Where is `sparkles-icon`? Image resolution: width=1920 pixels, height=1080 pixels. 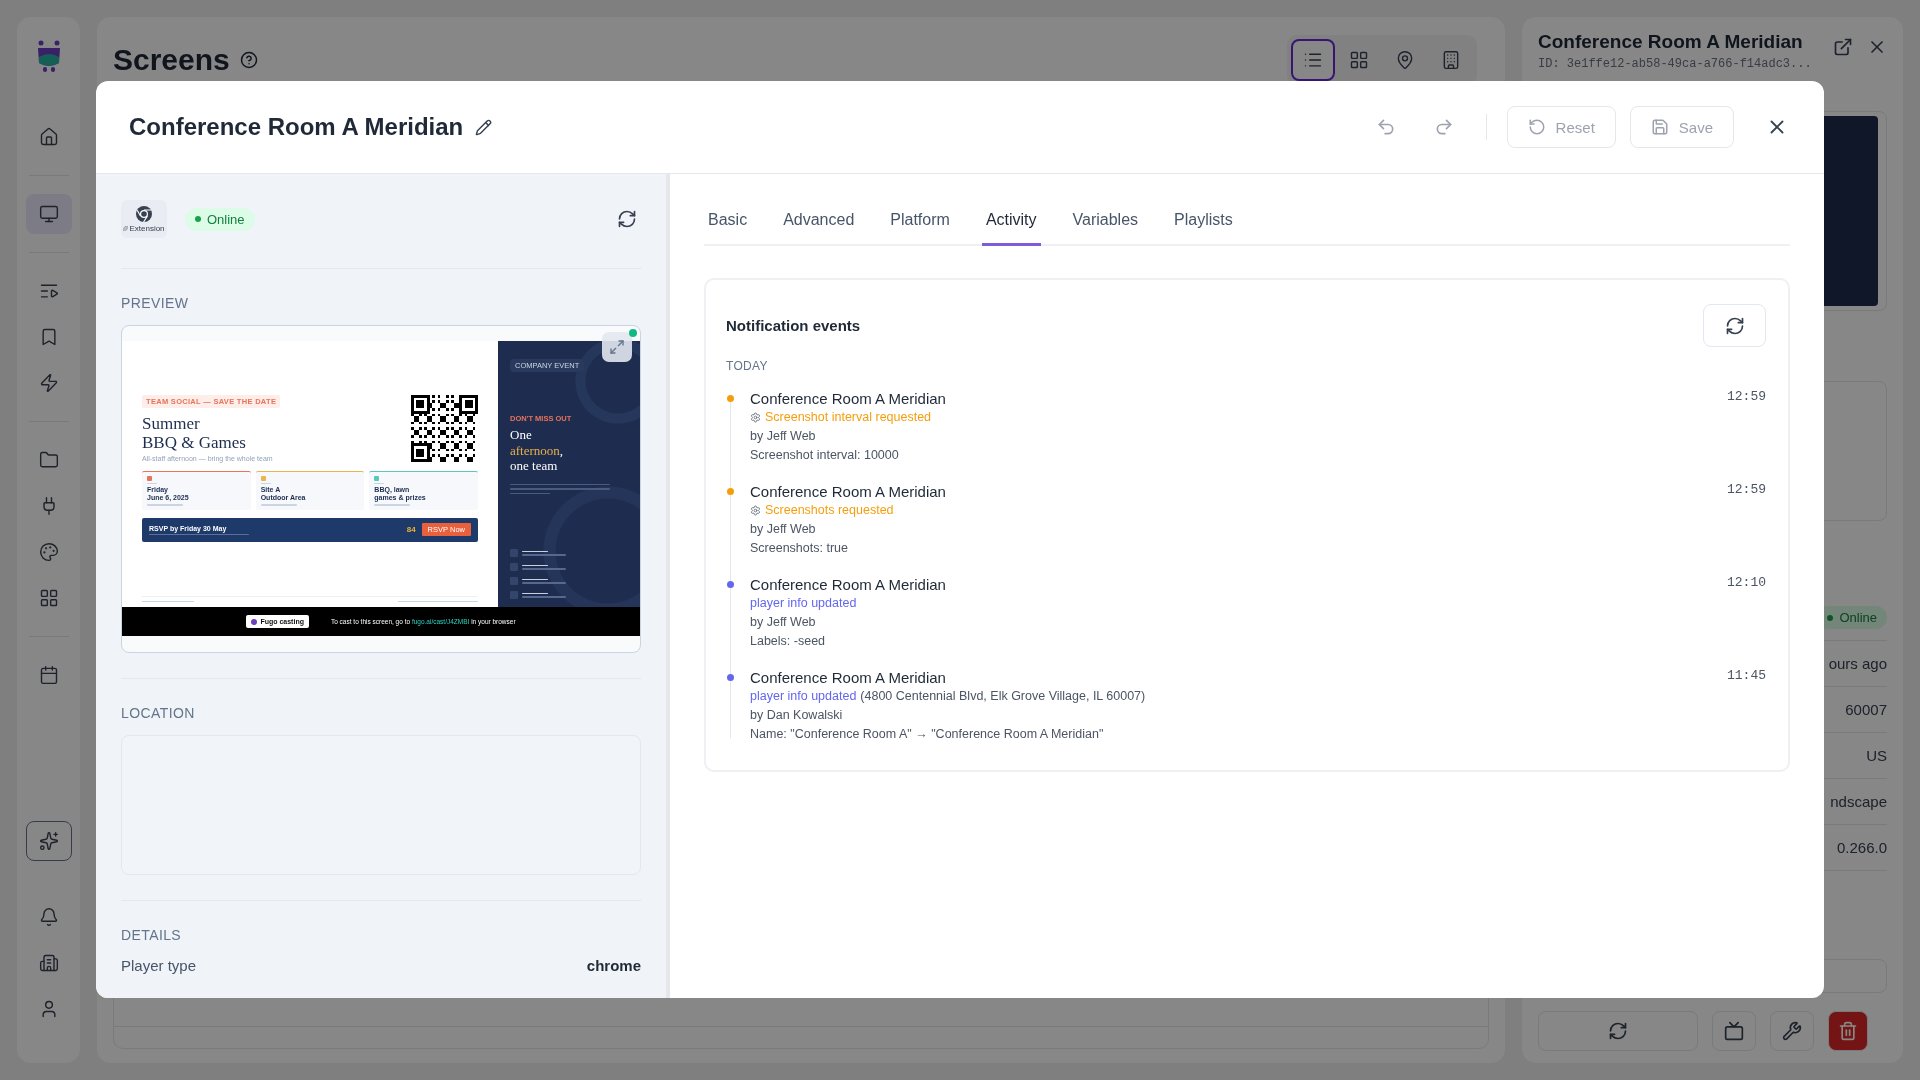 sparkles-icon is located at coordinates (48, 841).